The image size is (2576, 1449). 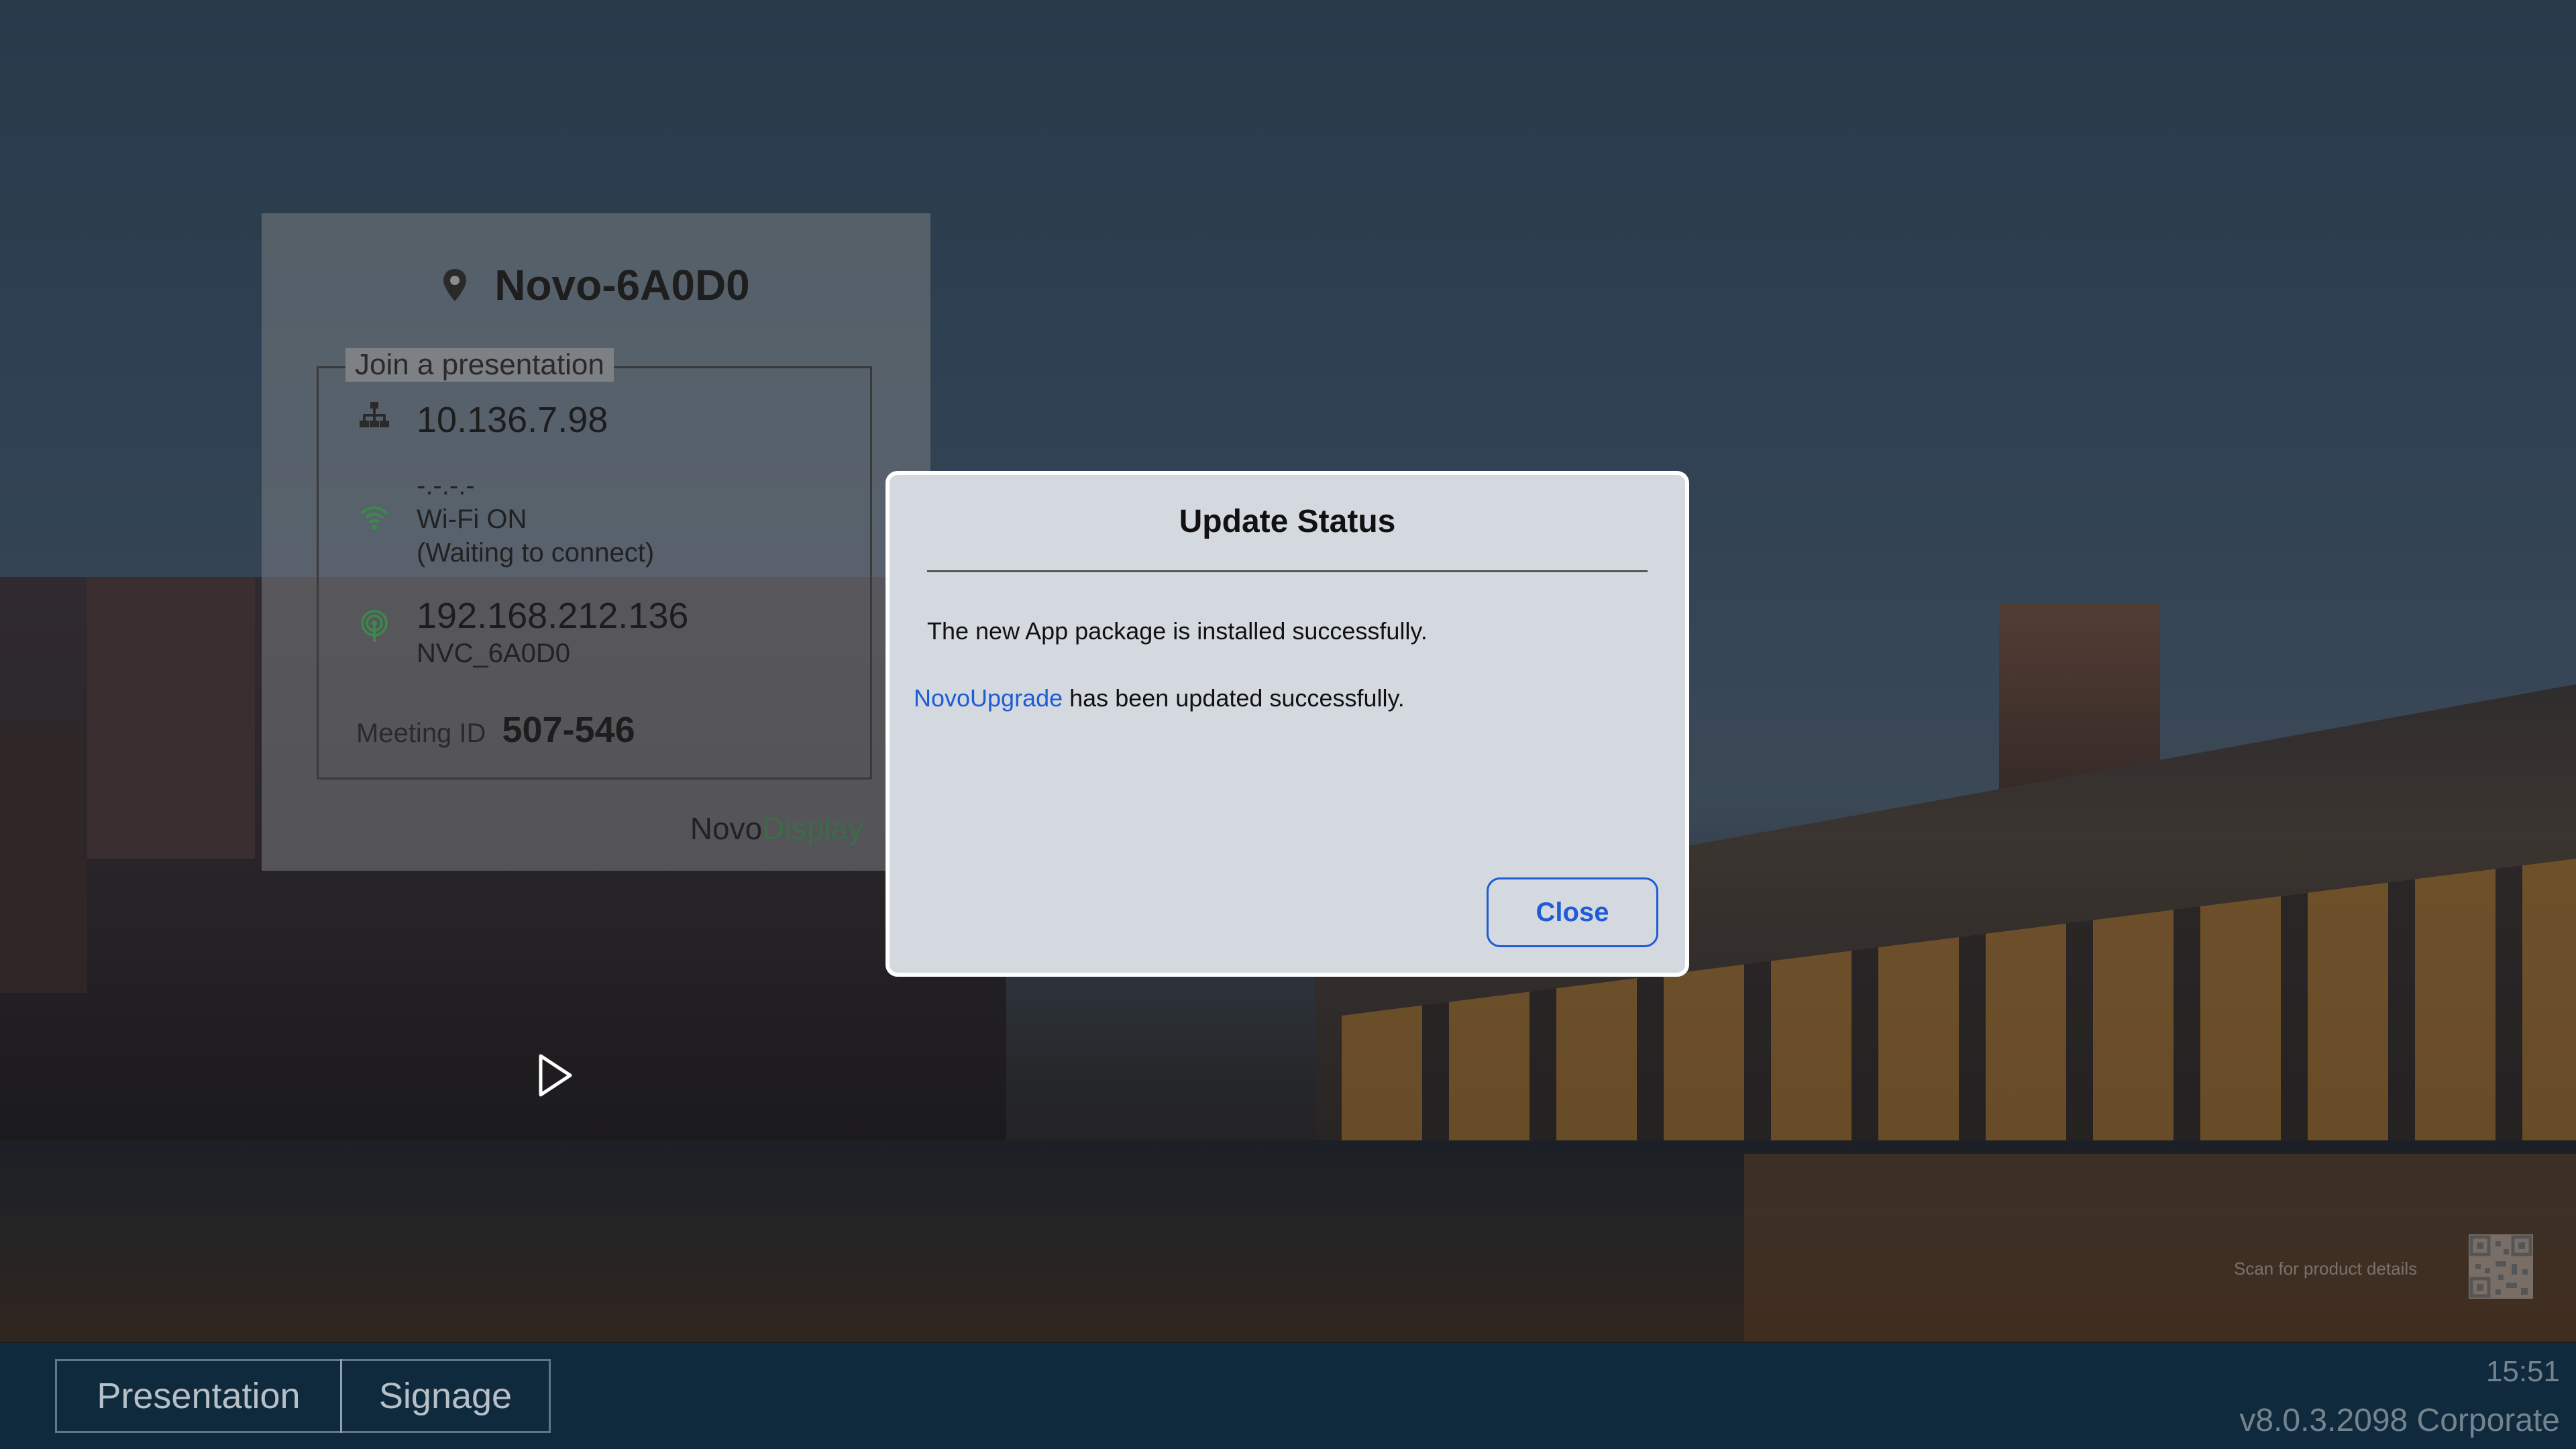 What do you see at coordinates (198, 1396) in the screenshot?
I see `tab-presentation: Presentation` at bounding box center [198, 1396].